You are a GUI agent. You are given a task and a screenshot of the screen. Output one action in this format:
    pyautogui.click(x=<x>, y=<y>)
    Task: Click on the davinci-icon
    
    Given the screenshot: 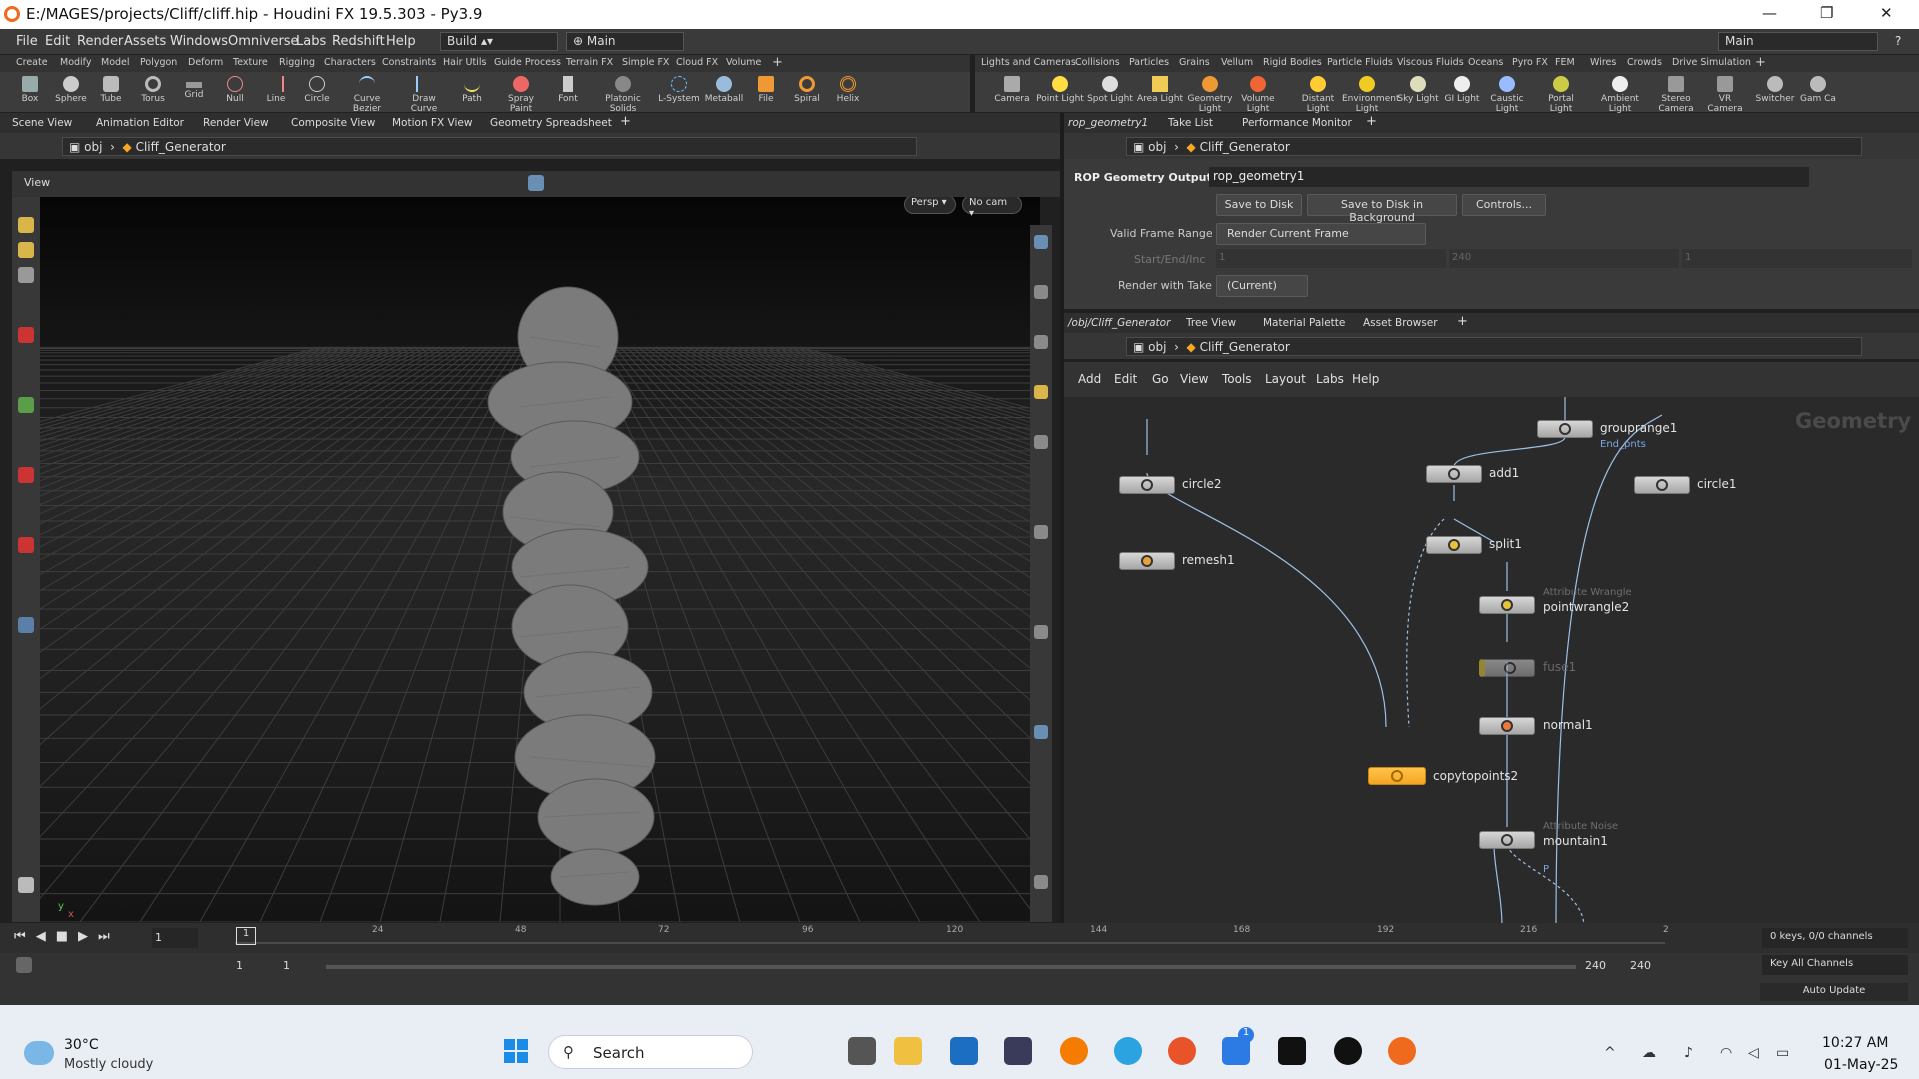 What is the action you would take?
    pyautogui.click(x=1018, y=1051)
    